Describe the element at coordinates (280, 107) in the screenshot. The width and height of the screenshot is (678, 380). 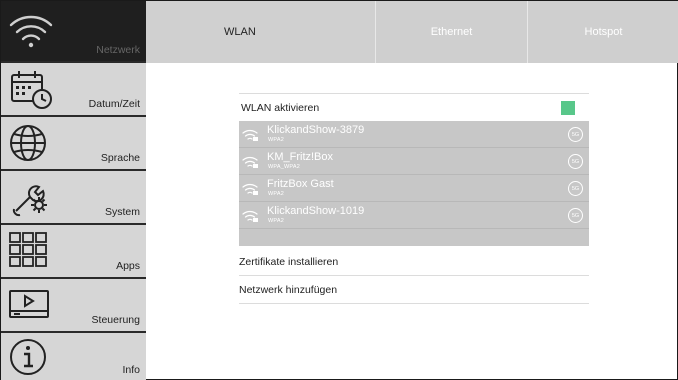
I see `wlan-enable-label: WLAN aktivieren` at that location.